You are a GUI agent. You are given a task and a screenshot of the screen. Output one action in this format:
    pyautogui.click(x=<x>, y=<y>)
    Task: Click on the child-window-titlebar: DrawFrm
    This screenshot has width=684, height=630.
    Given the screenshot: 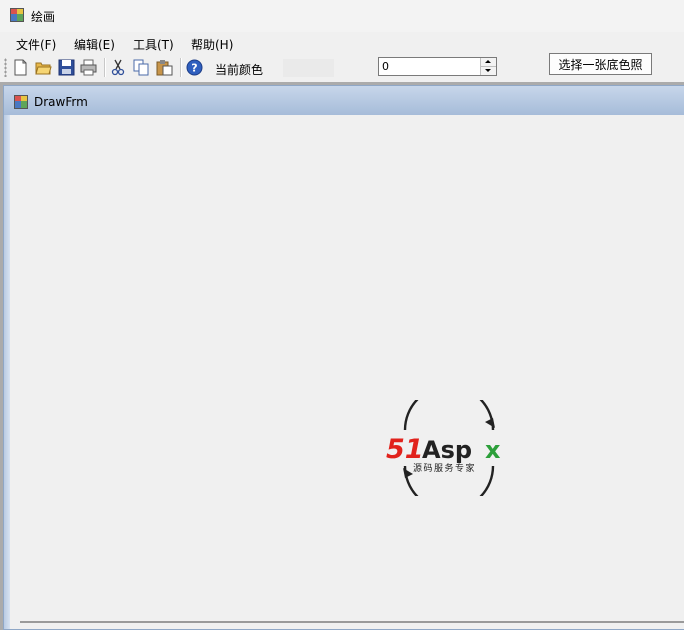 What is the action you would take?
    pyautogui.click(x=344, y=100)
    